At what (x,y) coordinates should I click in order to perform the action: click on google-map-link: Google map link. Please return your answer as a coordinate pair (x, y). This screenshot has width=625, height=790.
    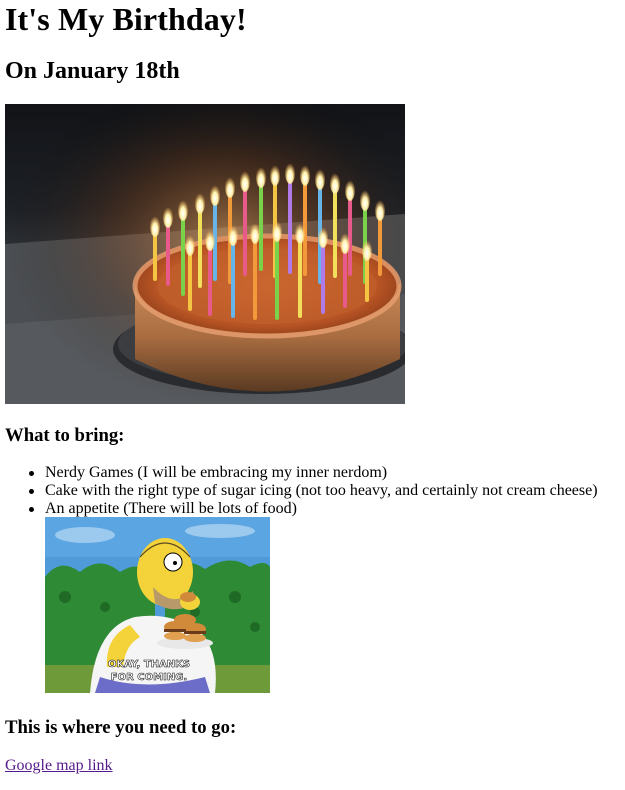
    Looking at the image, I should click on (59, 766).